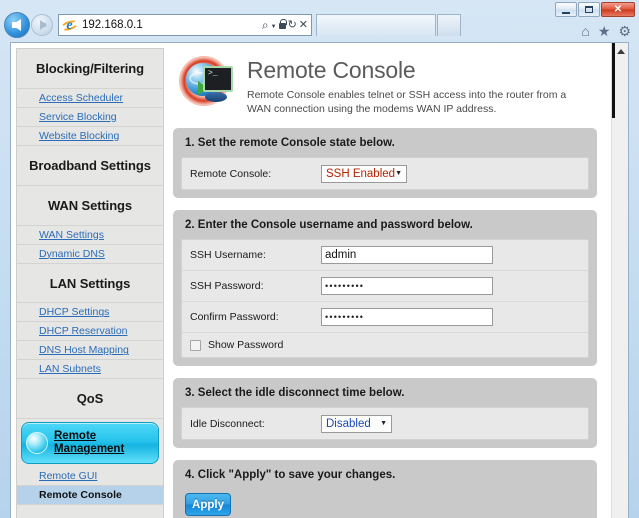 This screenshot has width=639, height=518. I want to click on sidebar-heading-routing: Routing, so click(90, 511).